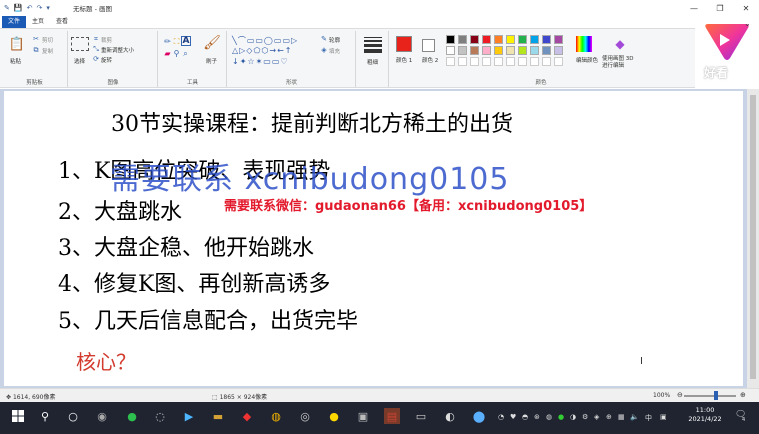 This screenshot has height=434, width=759. I want to click on scrollbar-thumb, so click(753, 237).